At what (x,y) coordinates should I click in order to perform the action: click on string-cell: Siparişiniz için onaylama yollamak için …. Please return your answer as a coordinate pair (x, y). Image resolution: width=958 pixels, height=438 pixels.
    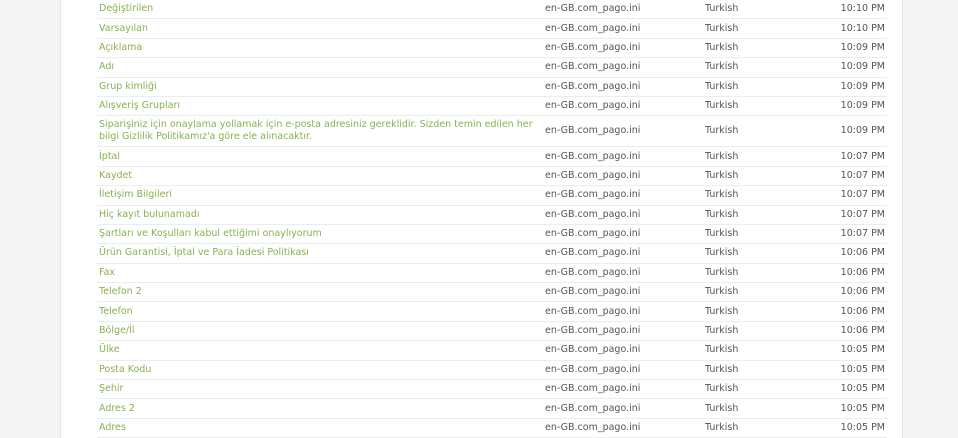
    Looking at the image, I should click on (320, 131).